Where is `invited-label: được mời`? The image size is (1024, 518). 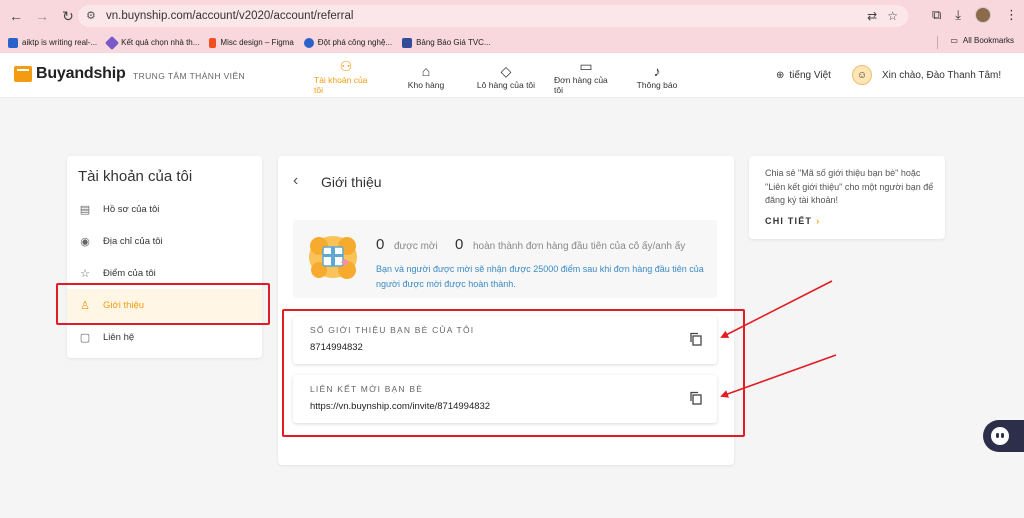 invited-label: được mời is located at coordinates (416, 246).